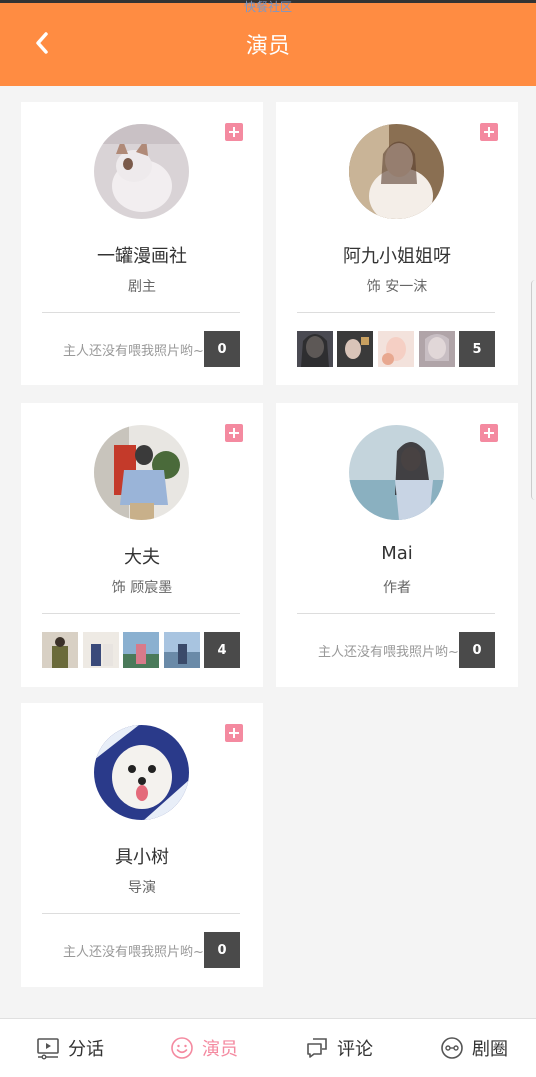 The height and width of the screenshot is (1077, 536). I want to click on actor-card: 大夫 饰 顾宸墨 4, so click(142, 545).